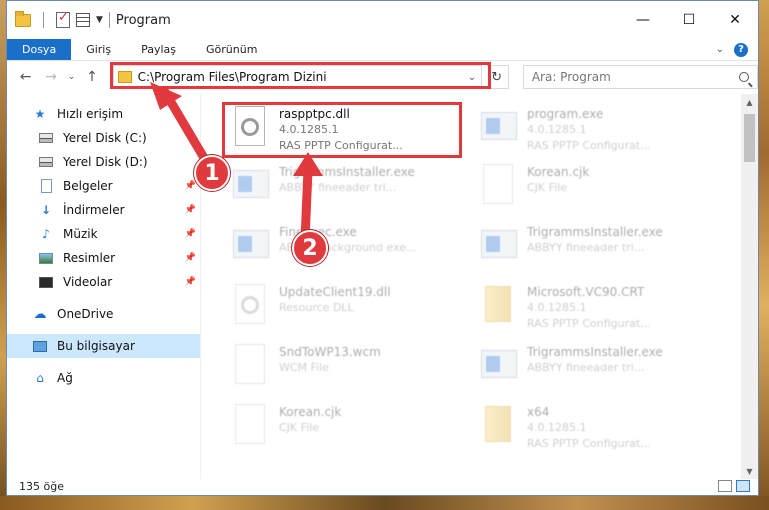 The width and height of the screenshot is (769, 510). Describe the element at coordinates (99, 20) in the screenshot. I see `customize-toolbar-arrow-icon: ▼` at that location.